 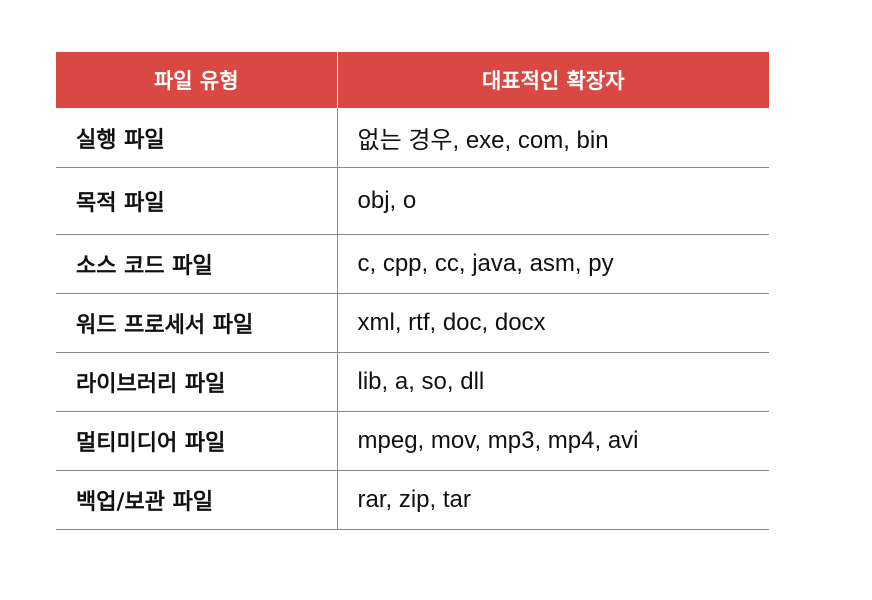 What do you see at coordinates (553, 382) in the screenshot?
I see `extensions-cell: lib, a, so, dll` at bounding box center [553, 382].